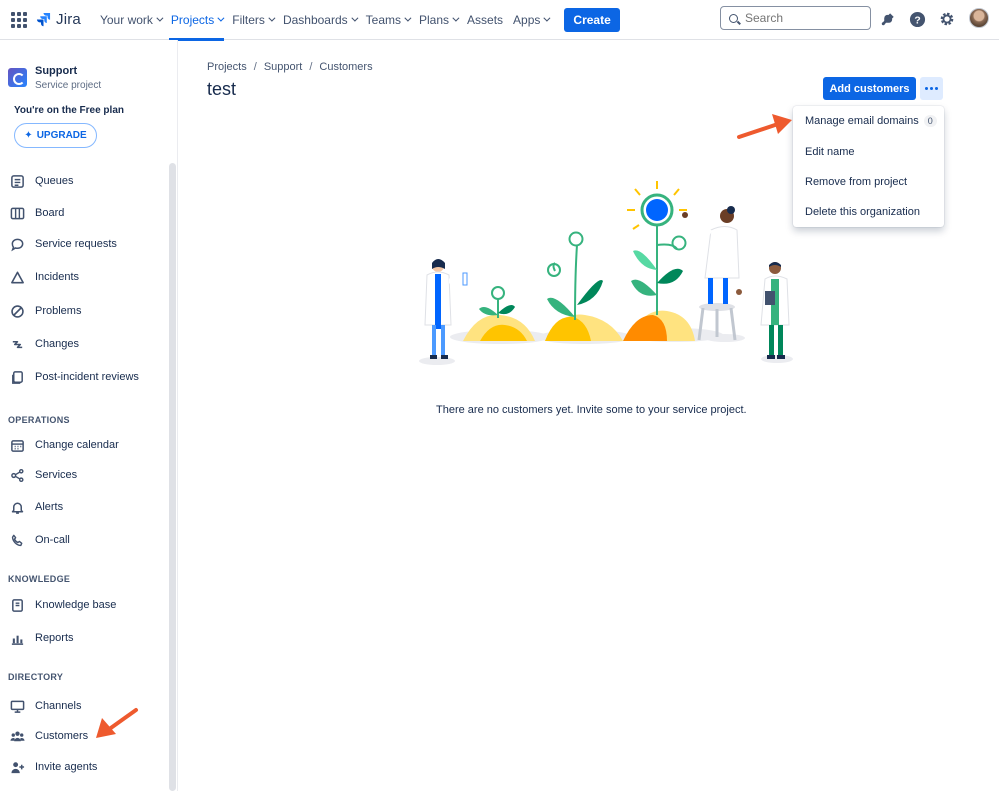 The image size is (999, 791). Describe the element at coordinates (58, 19) in the screenshot. I see `jira-logo: Jira` at that location.